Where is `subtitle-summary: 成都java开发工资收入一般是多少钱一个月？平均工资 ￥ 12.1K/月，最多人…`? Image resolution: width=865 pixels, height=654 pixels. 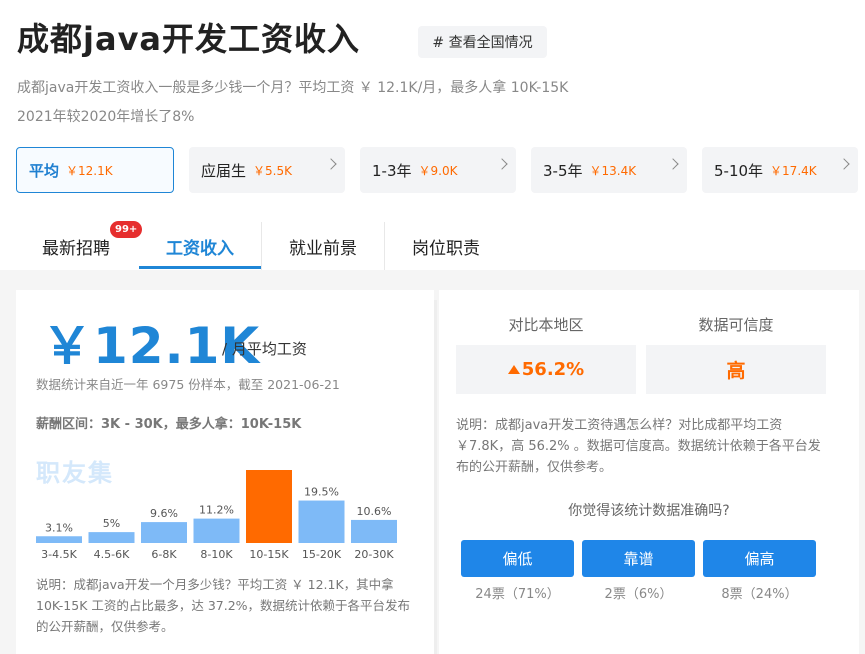
subtitle-summary: 成都java开发工资收入一般是多少钱一个月？平均工资 ￥ 12.1K/月，最多人… is located at coordinates (293, 88).